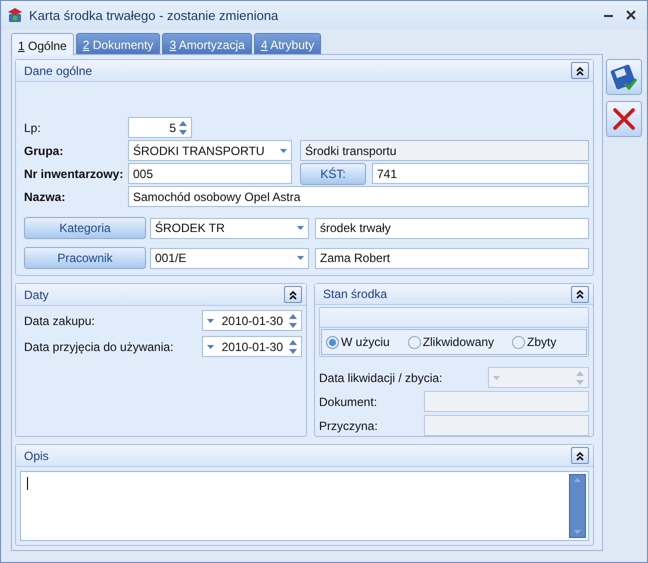 The width and height of the screenshot is (648, 563). I want to click on readonly-field: Środki transportu, so click(444, 150).